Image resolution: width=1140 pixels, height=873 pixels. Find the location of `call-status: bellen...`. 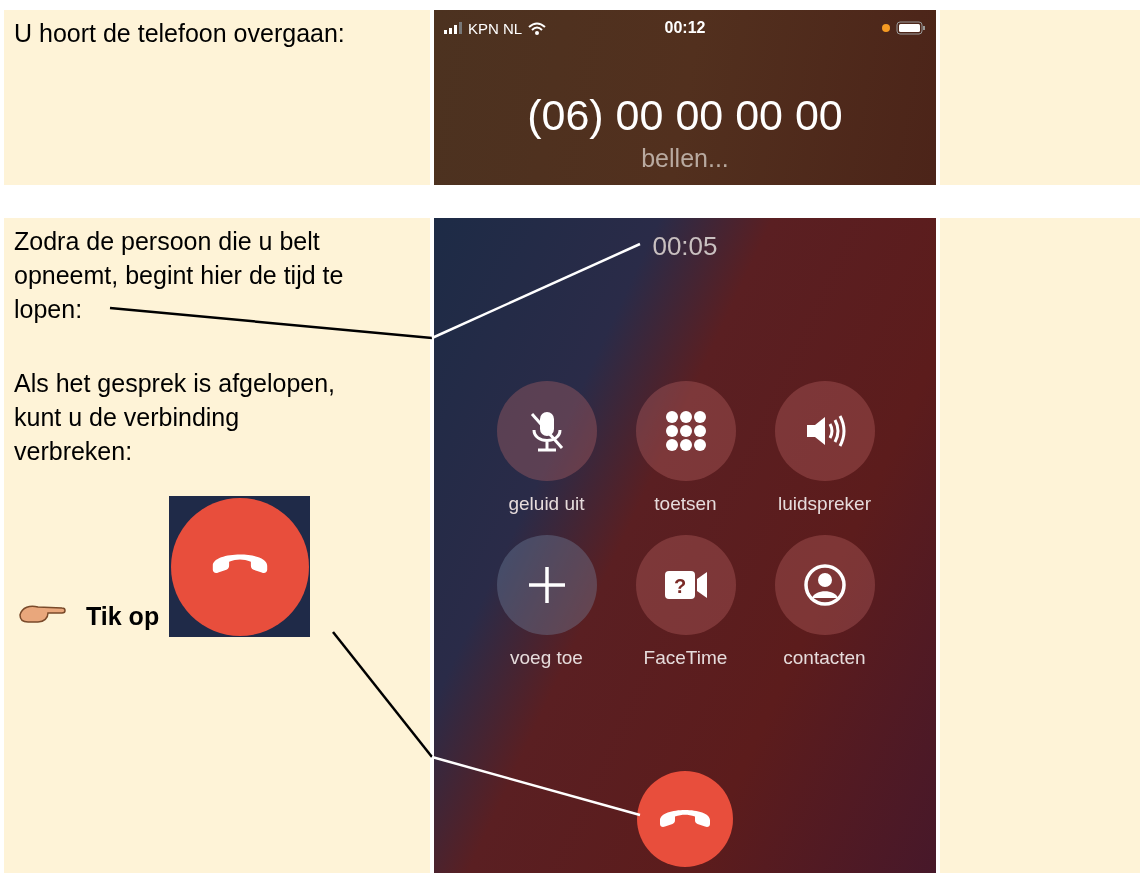

call-status: bellen... is located at coordinates (685, 158).